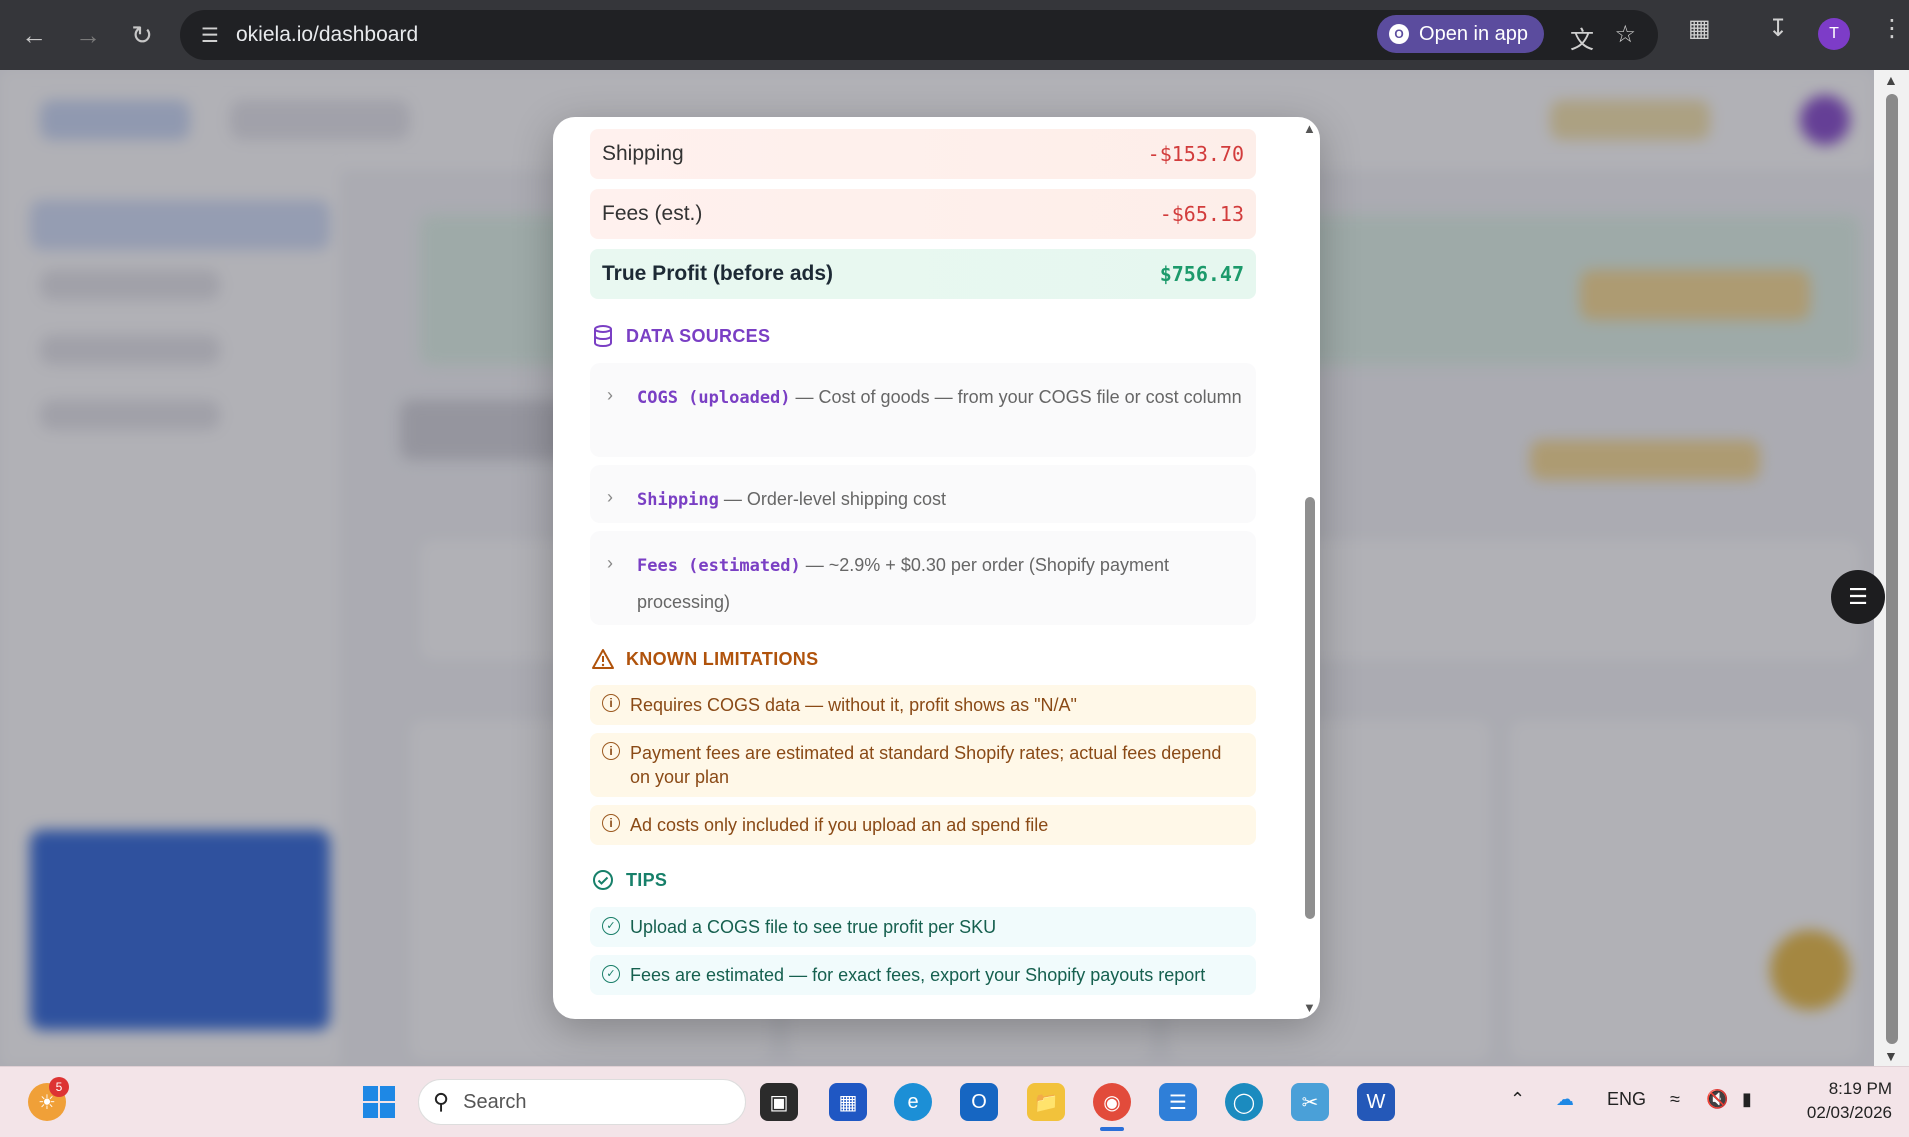 This screenshot has height=1137, width=1909. I want to click on task-view-icon: ▣, so click(779, 1102).